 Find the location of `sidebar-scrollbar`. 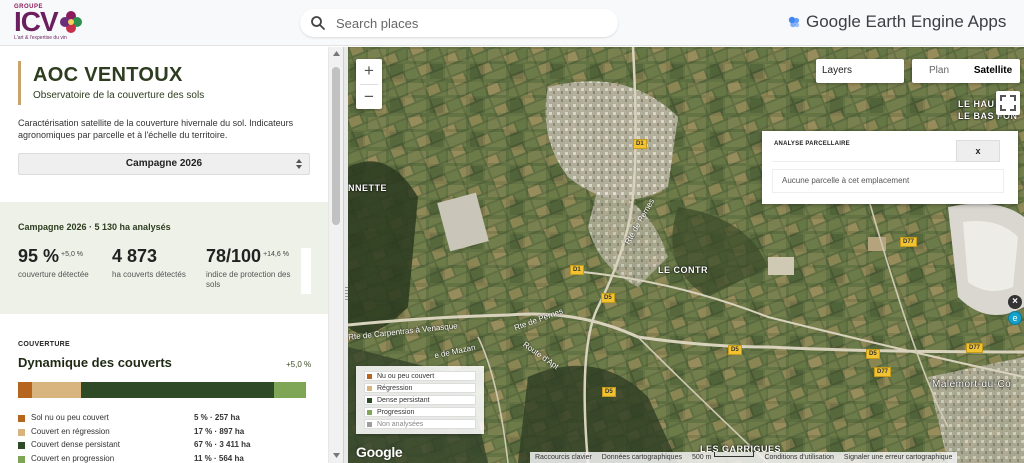

sidebar-scrollbar is located at coordinates (335, 255).